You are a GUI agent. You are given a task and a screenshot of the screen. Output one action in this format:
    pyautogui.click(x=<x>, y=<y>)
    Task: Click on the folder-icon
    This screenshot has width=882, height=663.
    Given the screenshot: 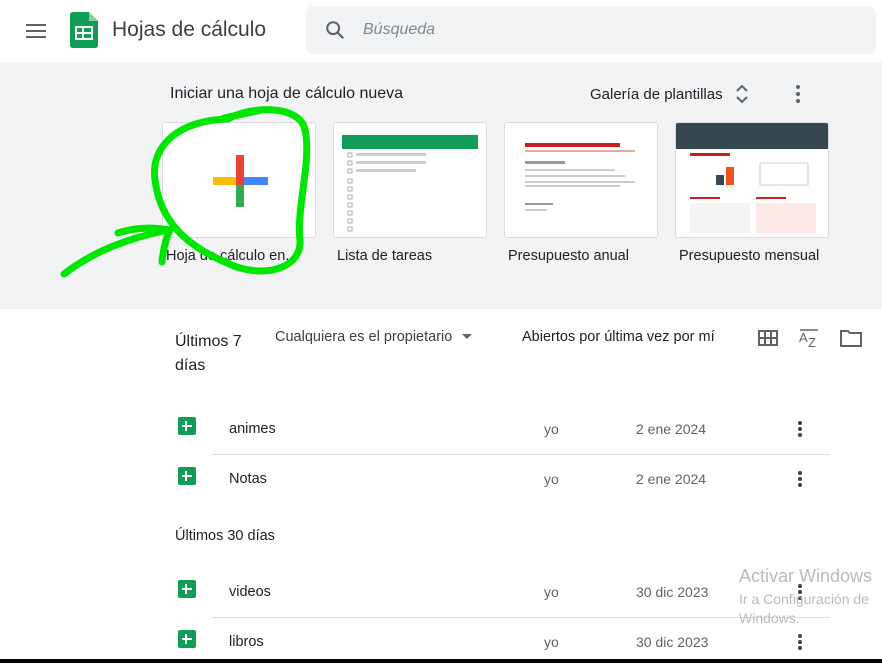 What is the action you would take?
    pyautogui.click(x=851, y=338)
    